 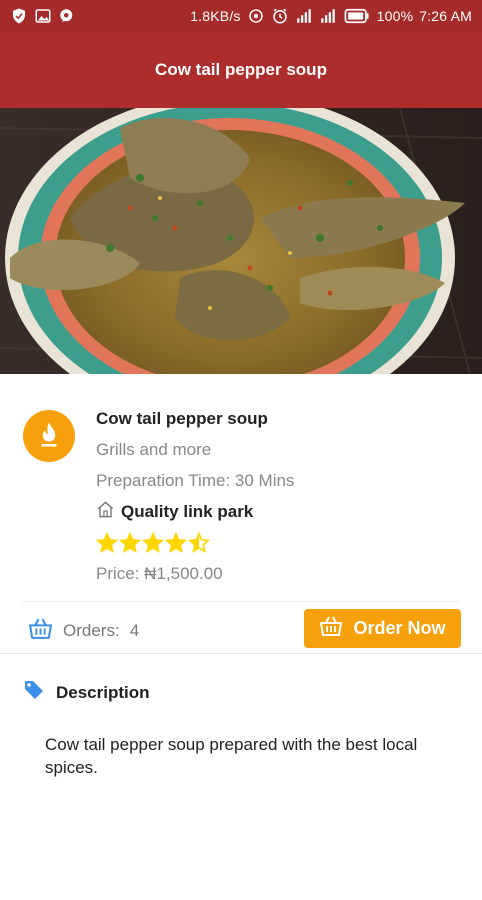 I want to click on preparation-time: Preparation Time: 30 Mins, so click(x=195, y=480).